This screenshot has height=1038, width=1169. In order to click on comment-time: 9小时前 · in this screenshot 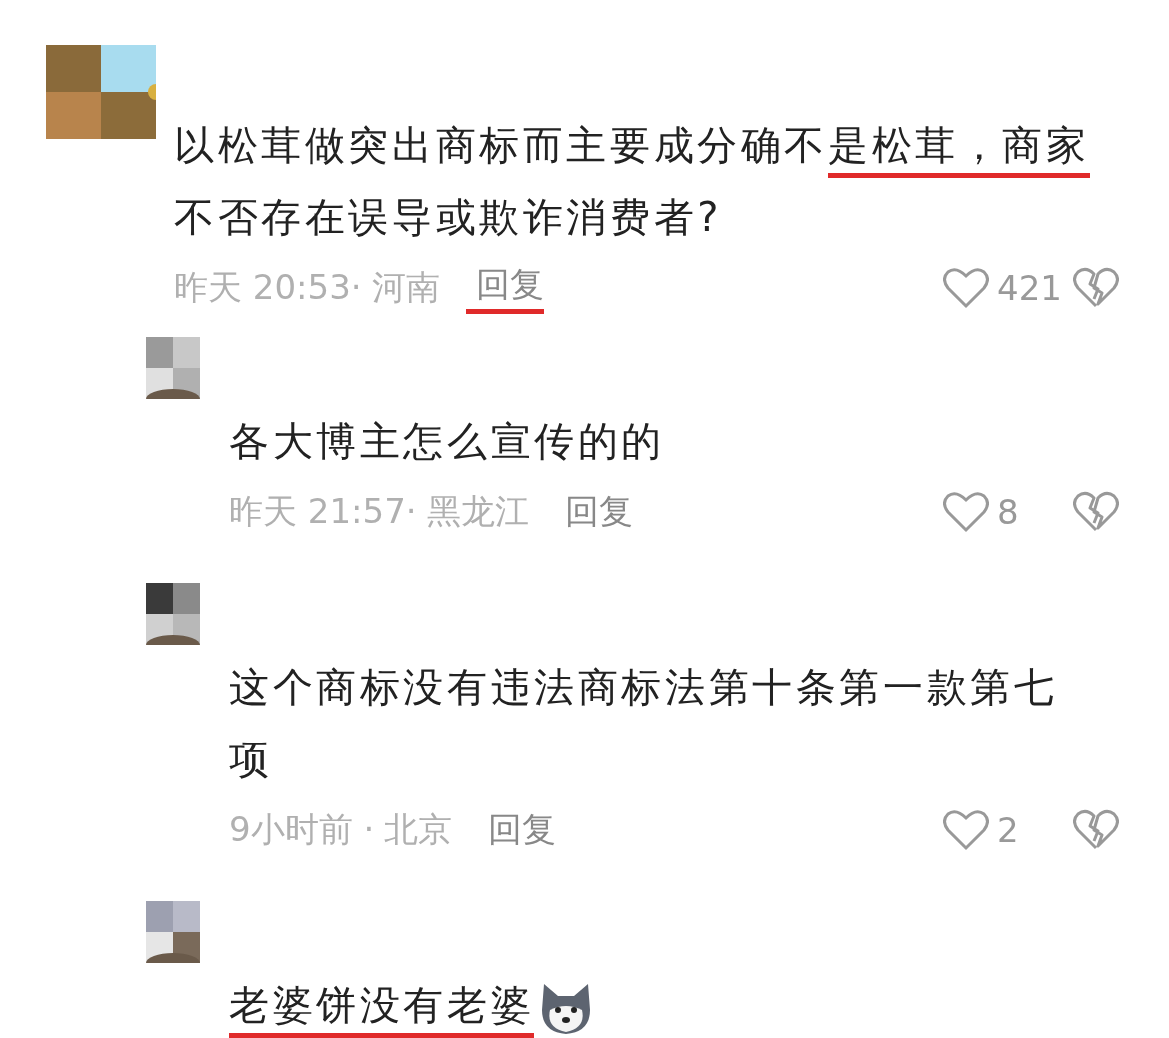, I will do `click(302, 829)`.